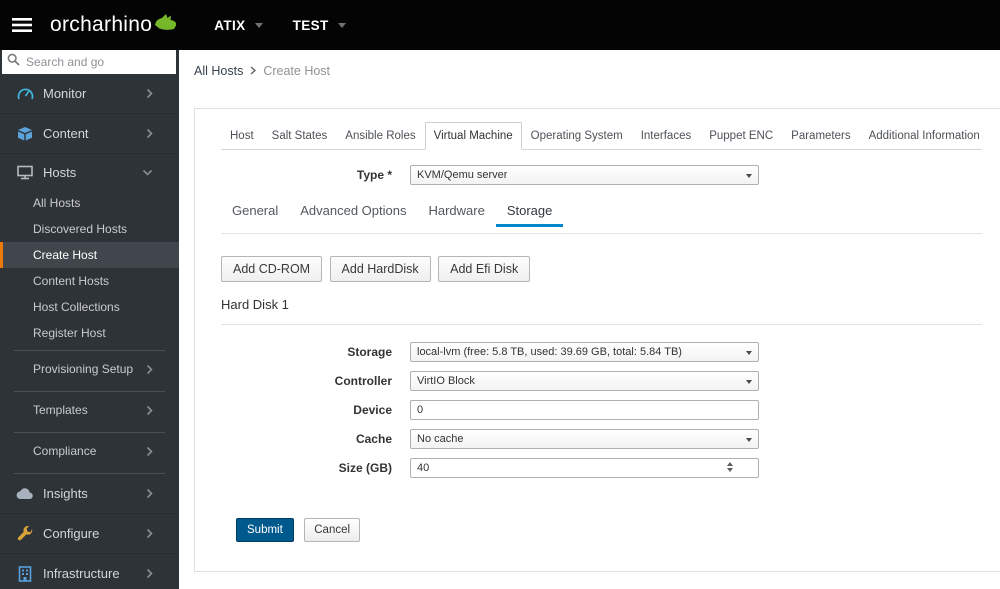 The height and width of the screenshot is (589, 1000). I want to click on sidebar-item-register-host: Register Host, so click(89, 333).